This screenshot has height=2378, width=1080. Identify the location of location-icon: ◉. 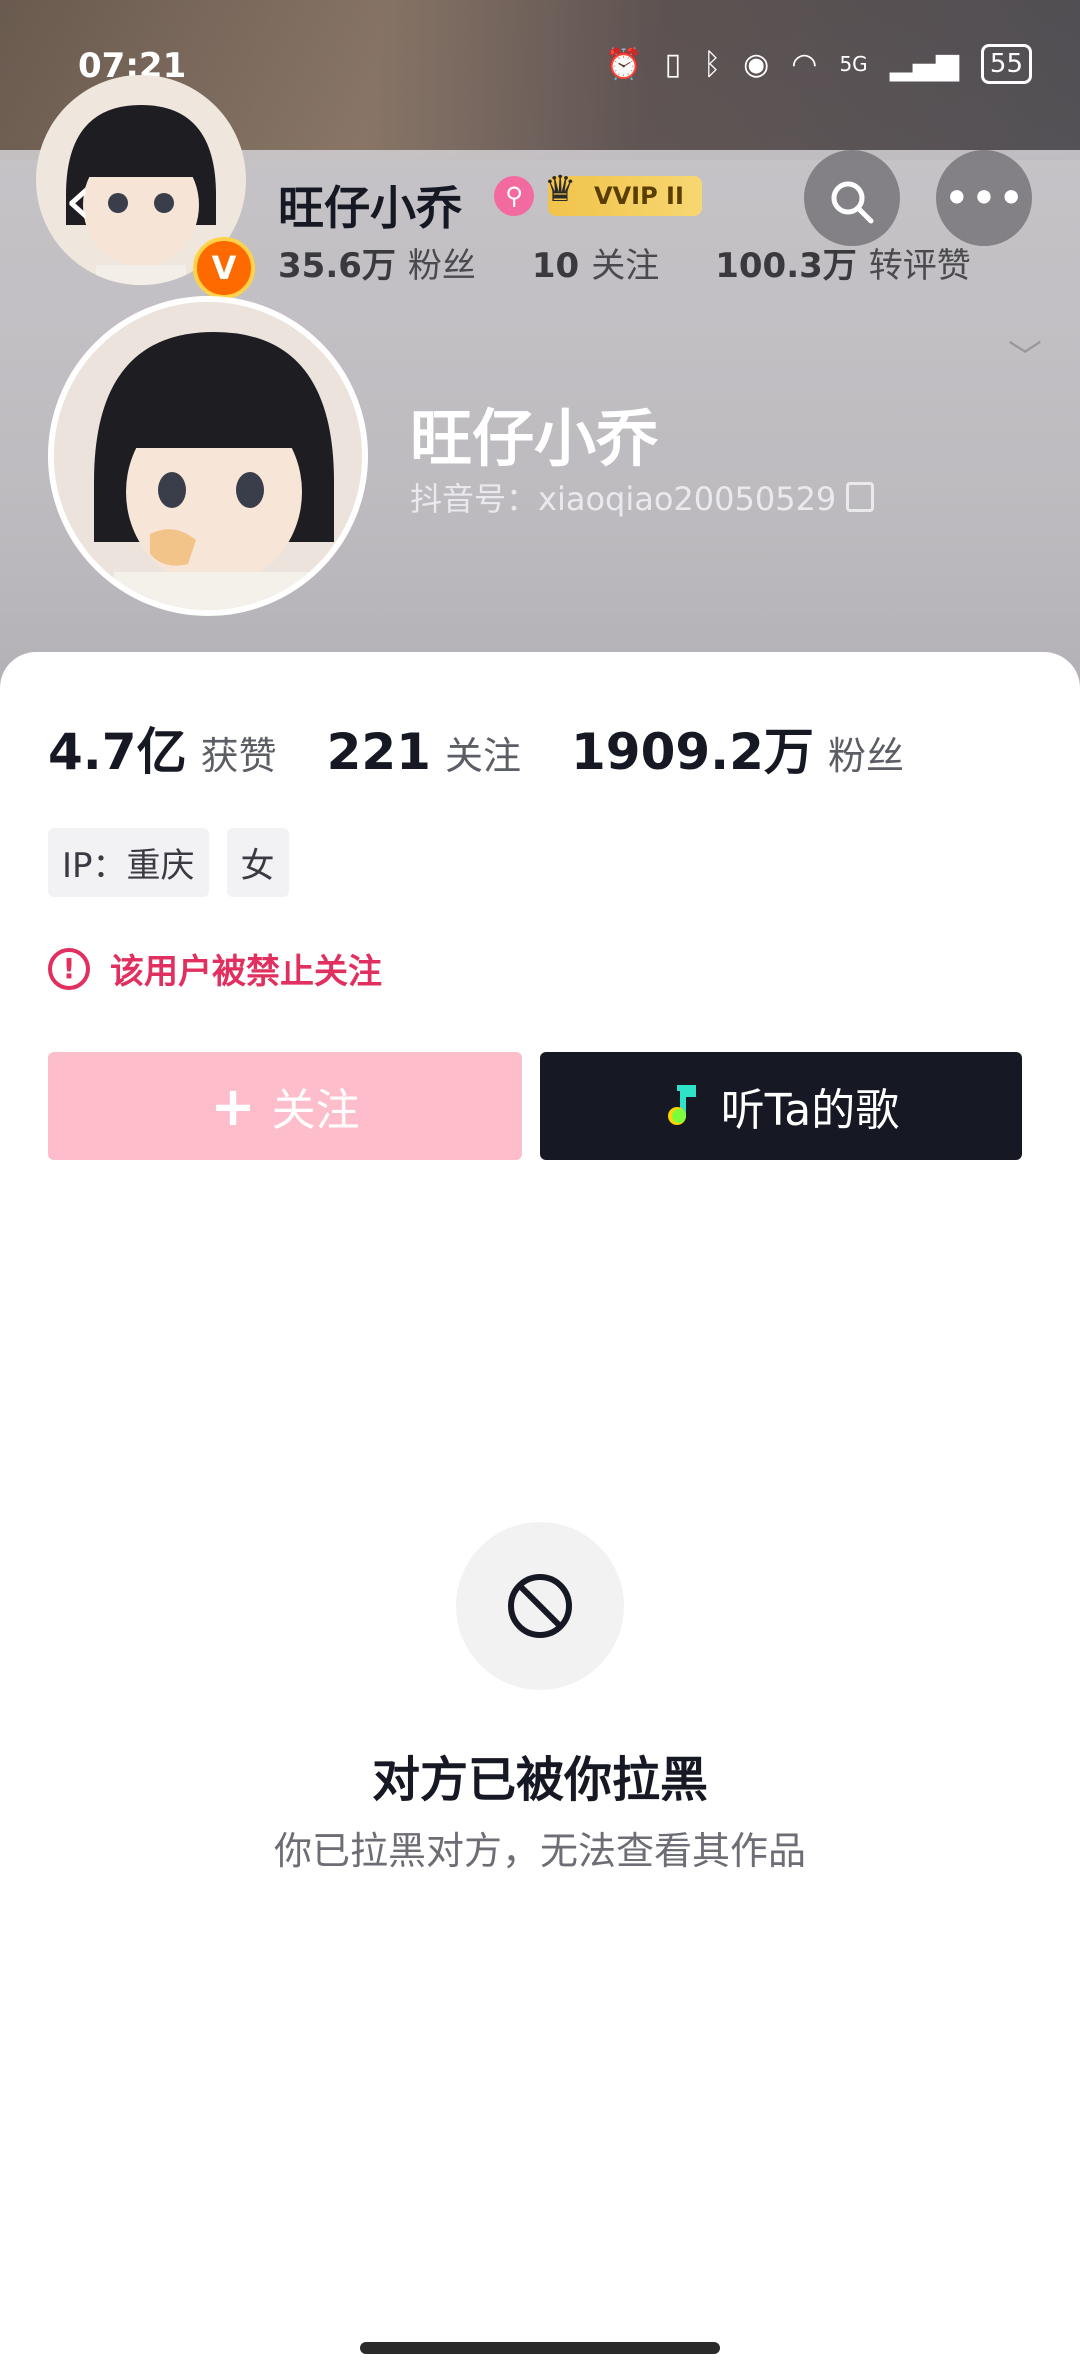
(756, 64).